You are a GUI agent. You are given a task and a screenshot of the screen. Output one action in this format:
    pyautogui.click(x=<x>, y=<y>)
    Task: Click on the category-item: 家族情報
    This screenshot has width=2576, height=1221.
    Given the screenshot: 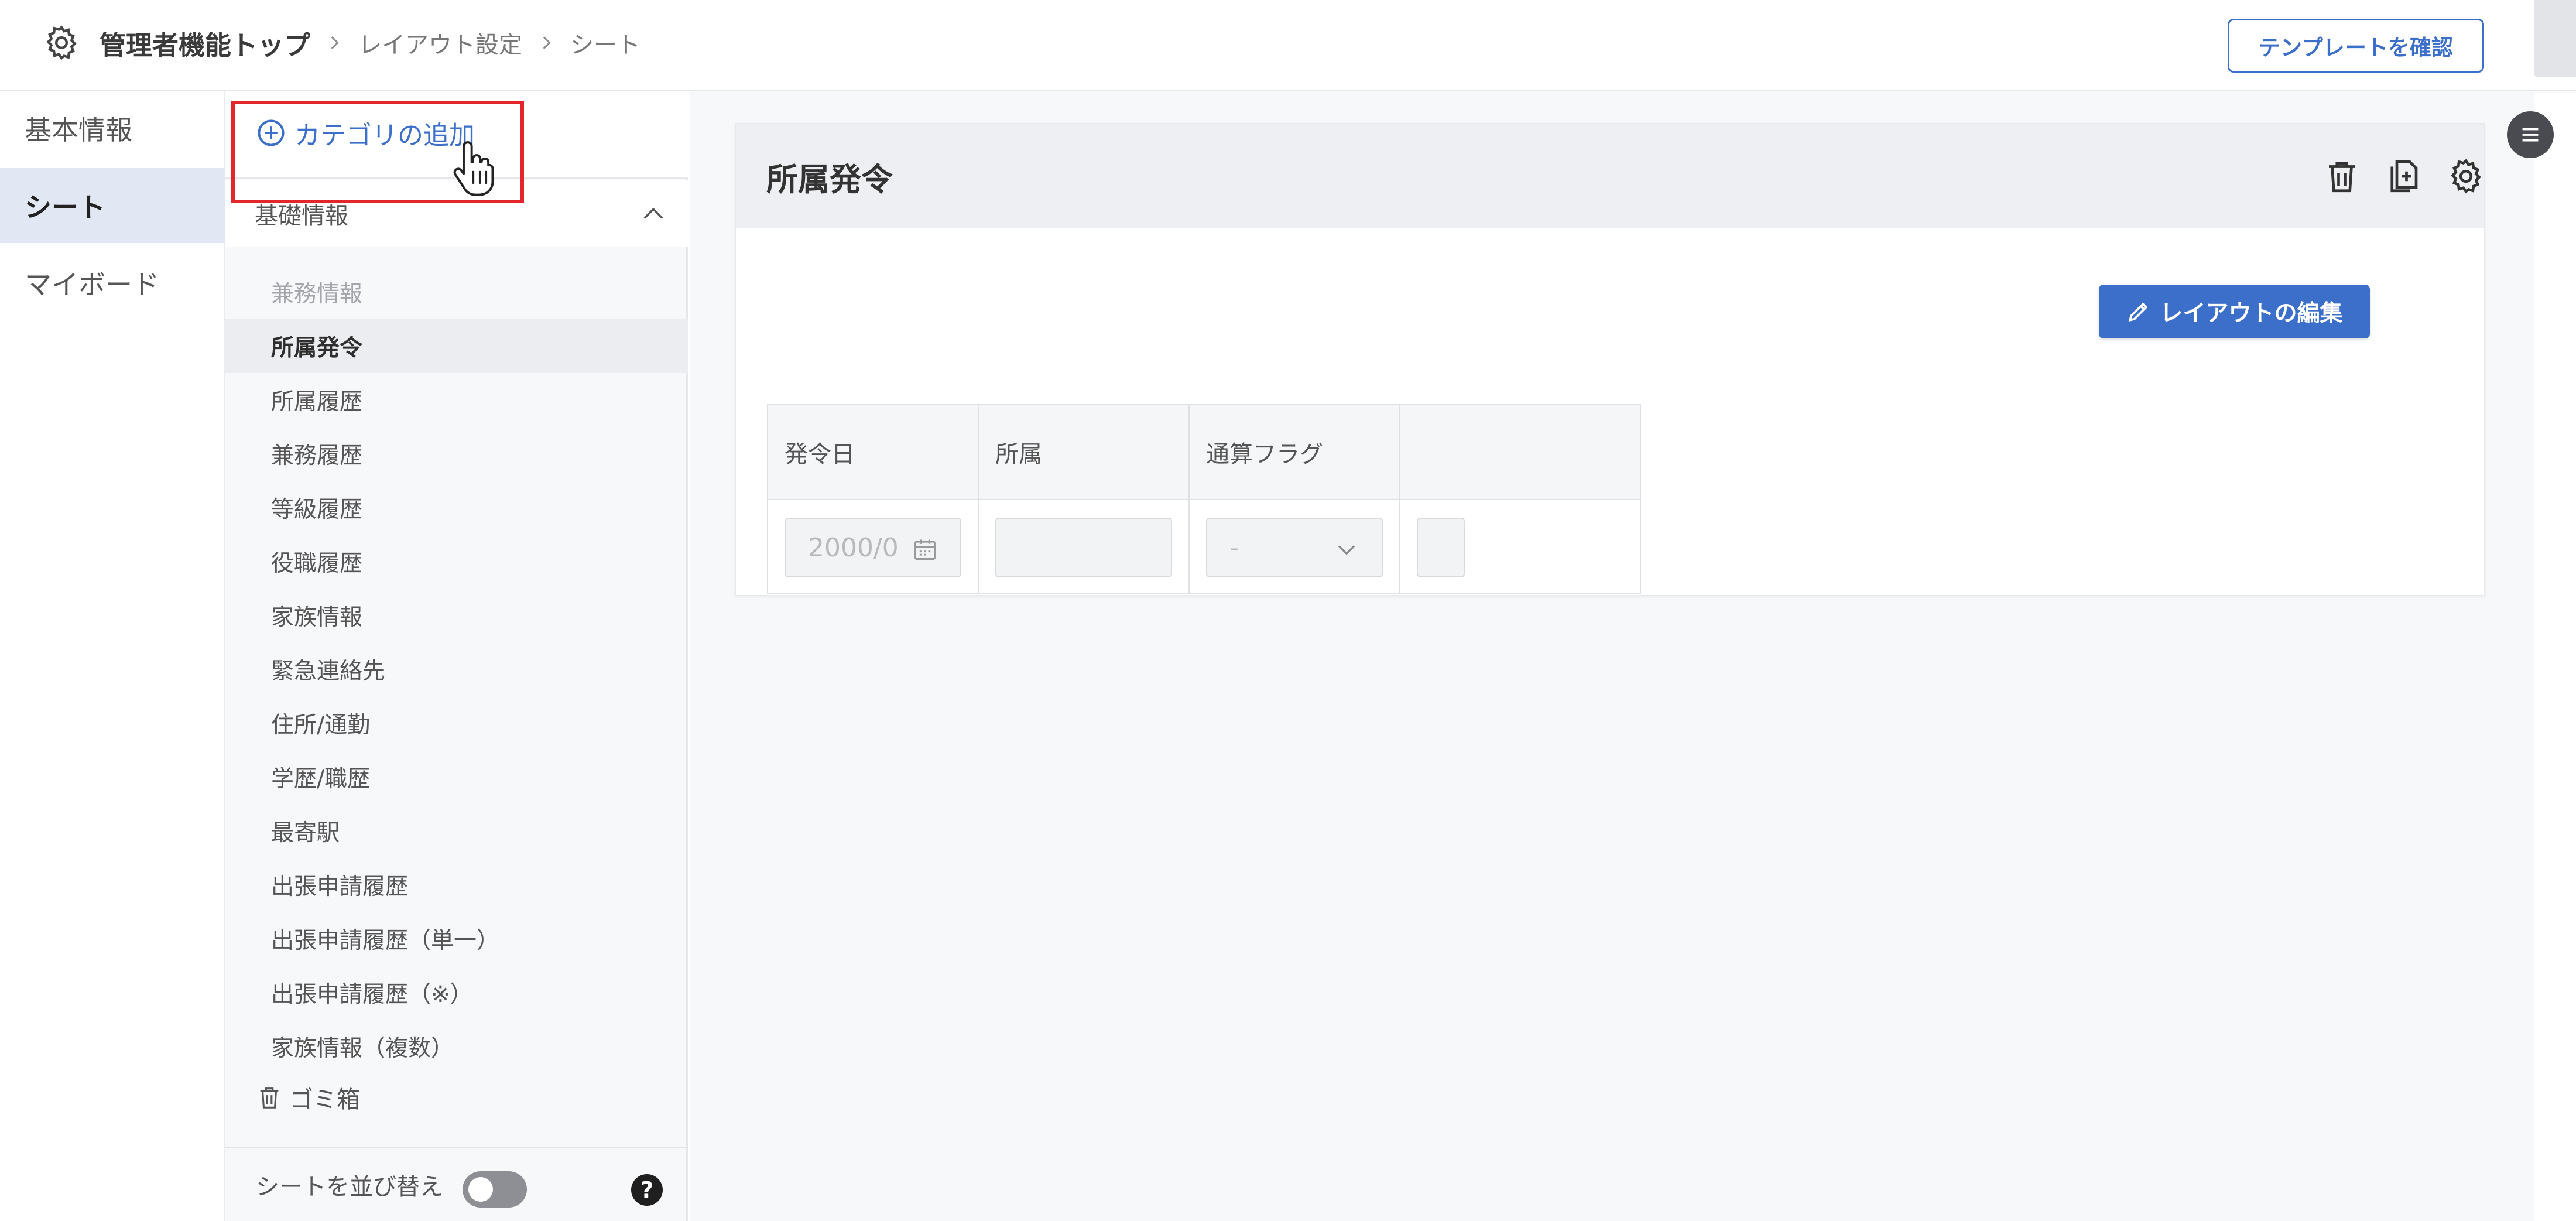 What is the action you would take?
    pyautogui.click(x=456, y=615)
    